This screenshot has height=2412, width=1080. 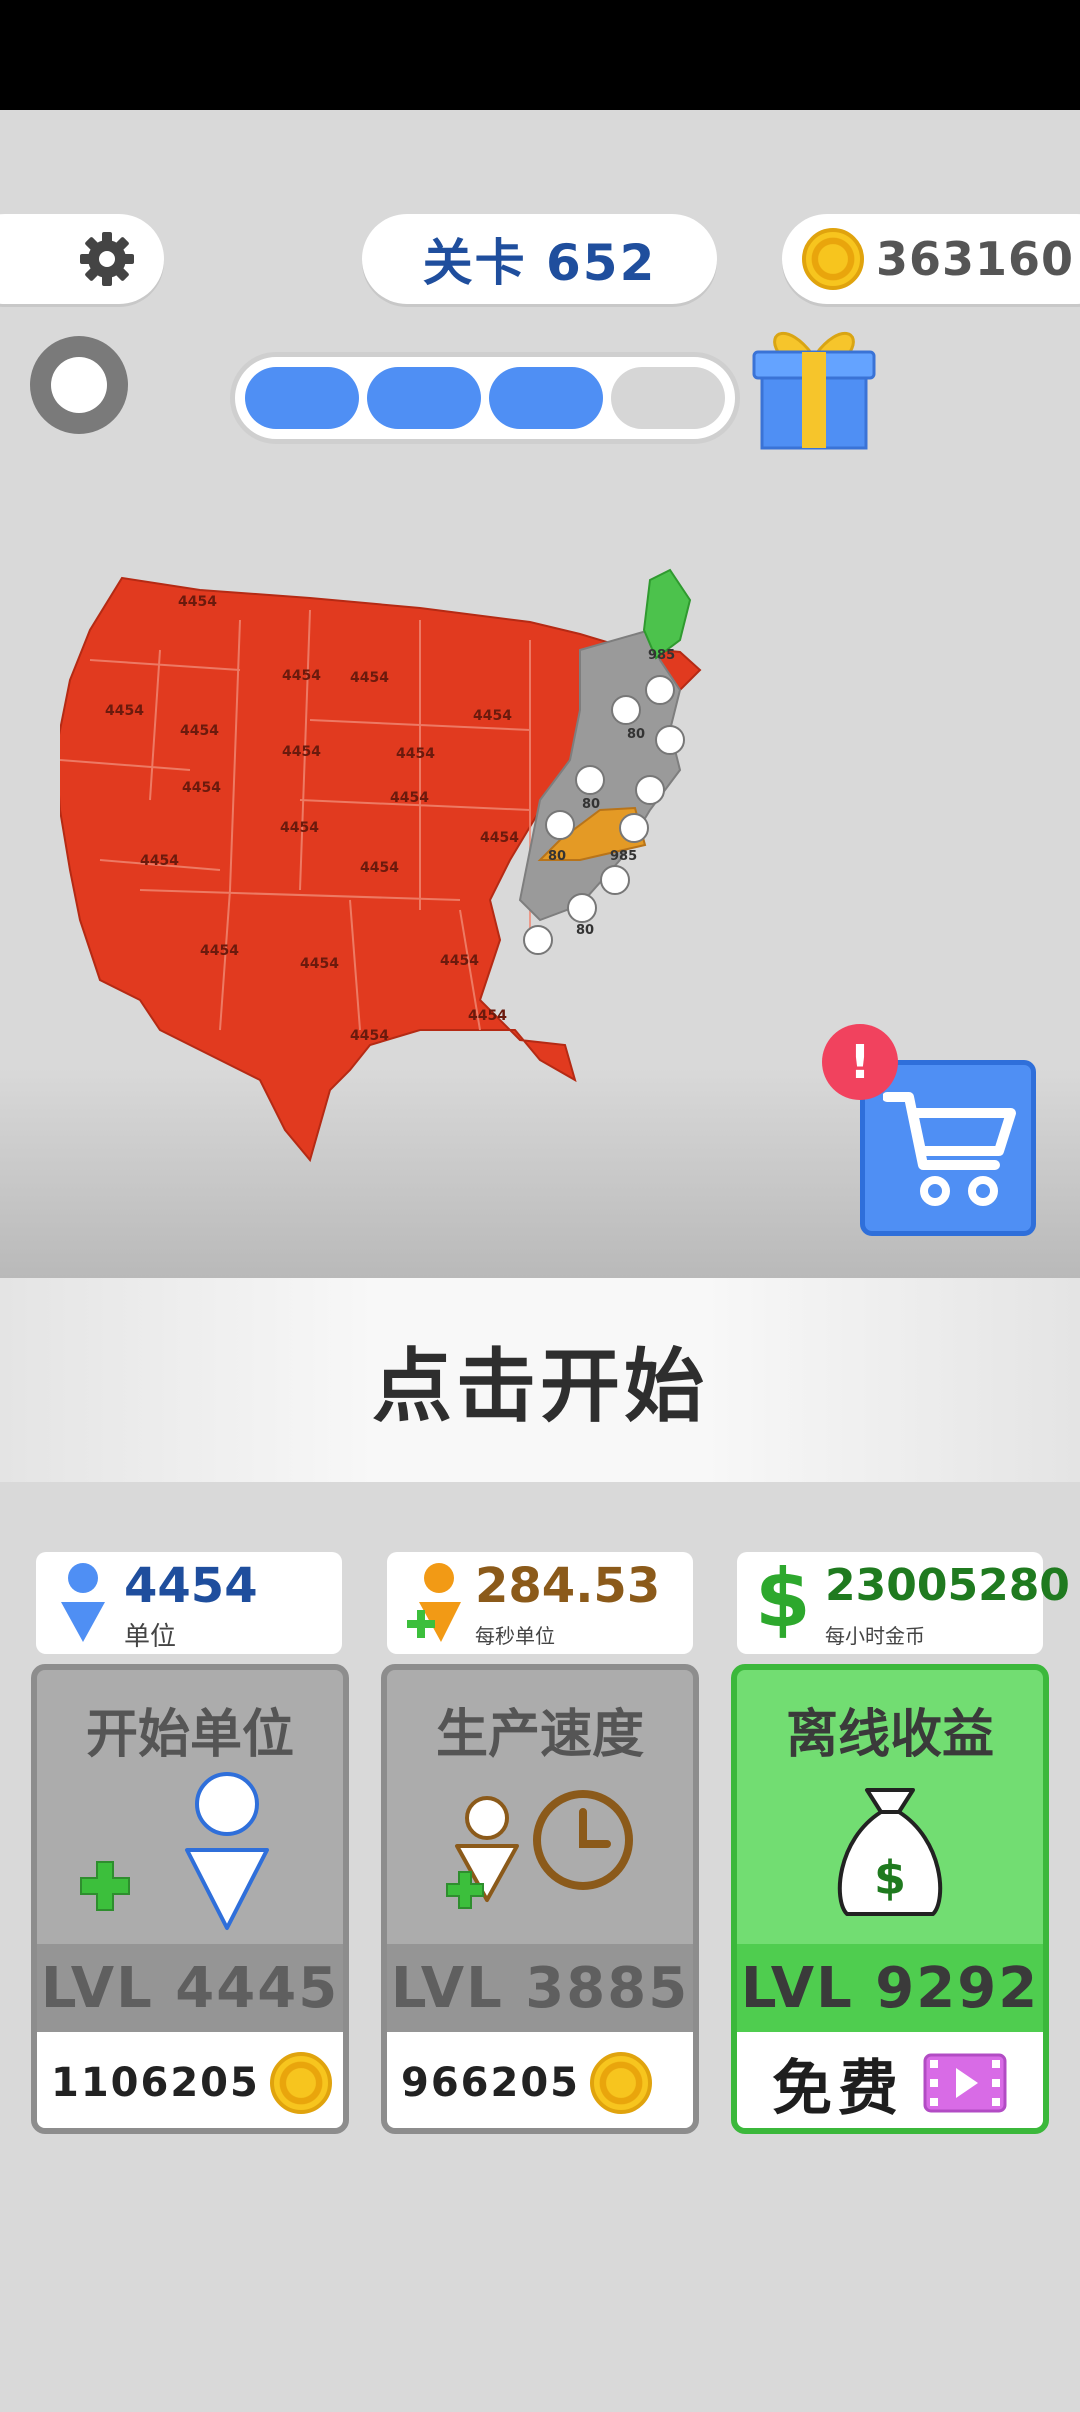 What do you see at coordinates (540, 1386) in the screenshot?
I see `tap-to-start-text: 点击开始` at bounding box center [540, 1386].